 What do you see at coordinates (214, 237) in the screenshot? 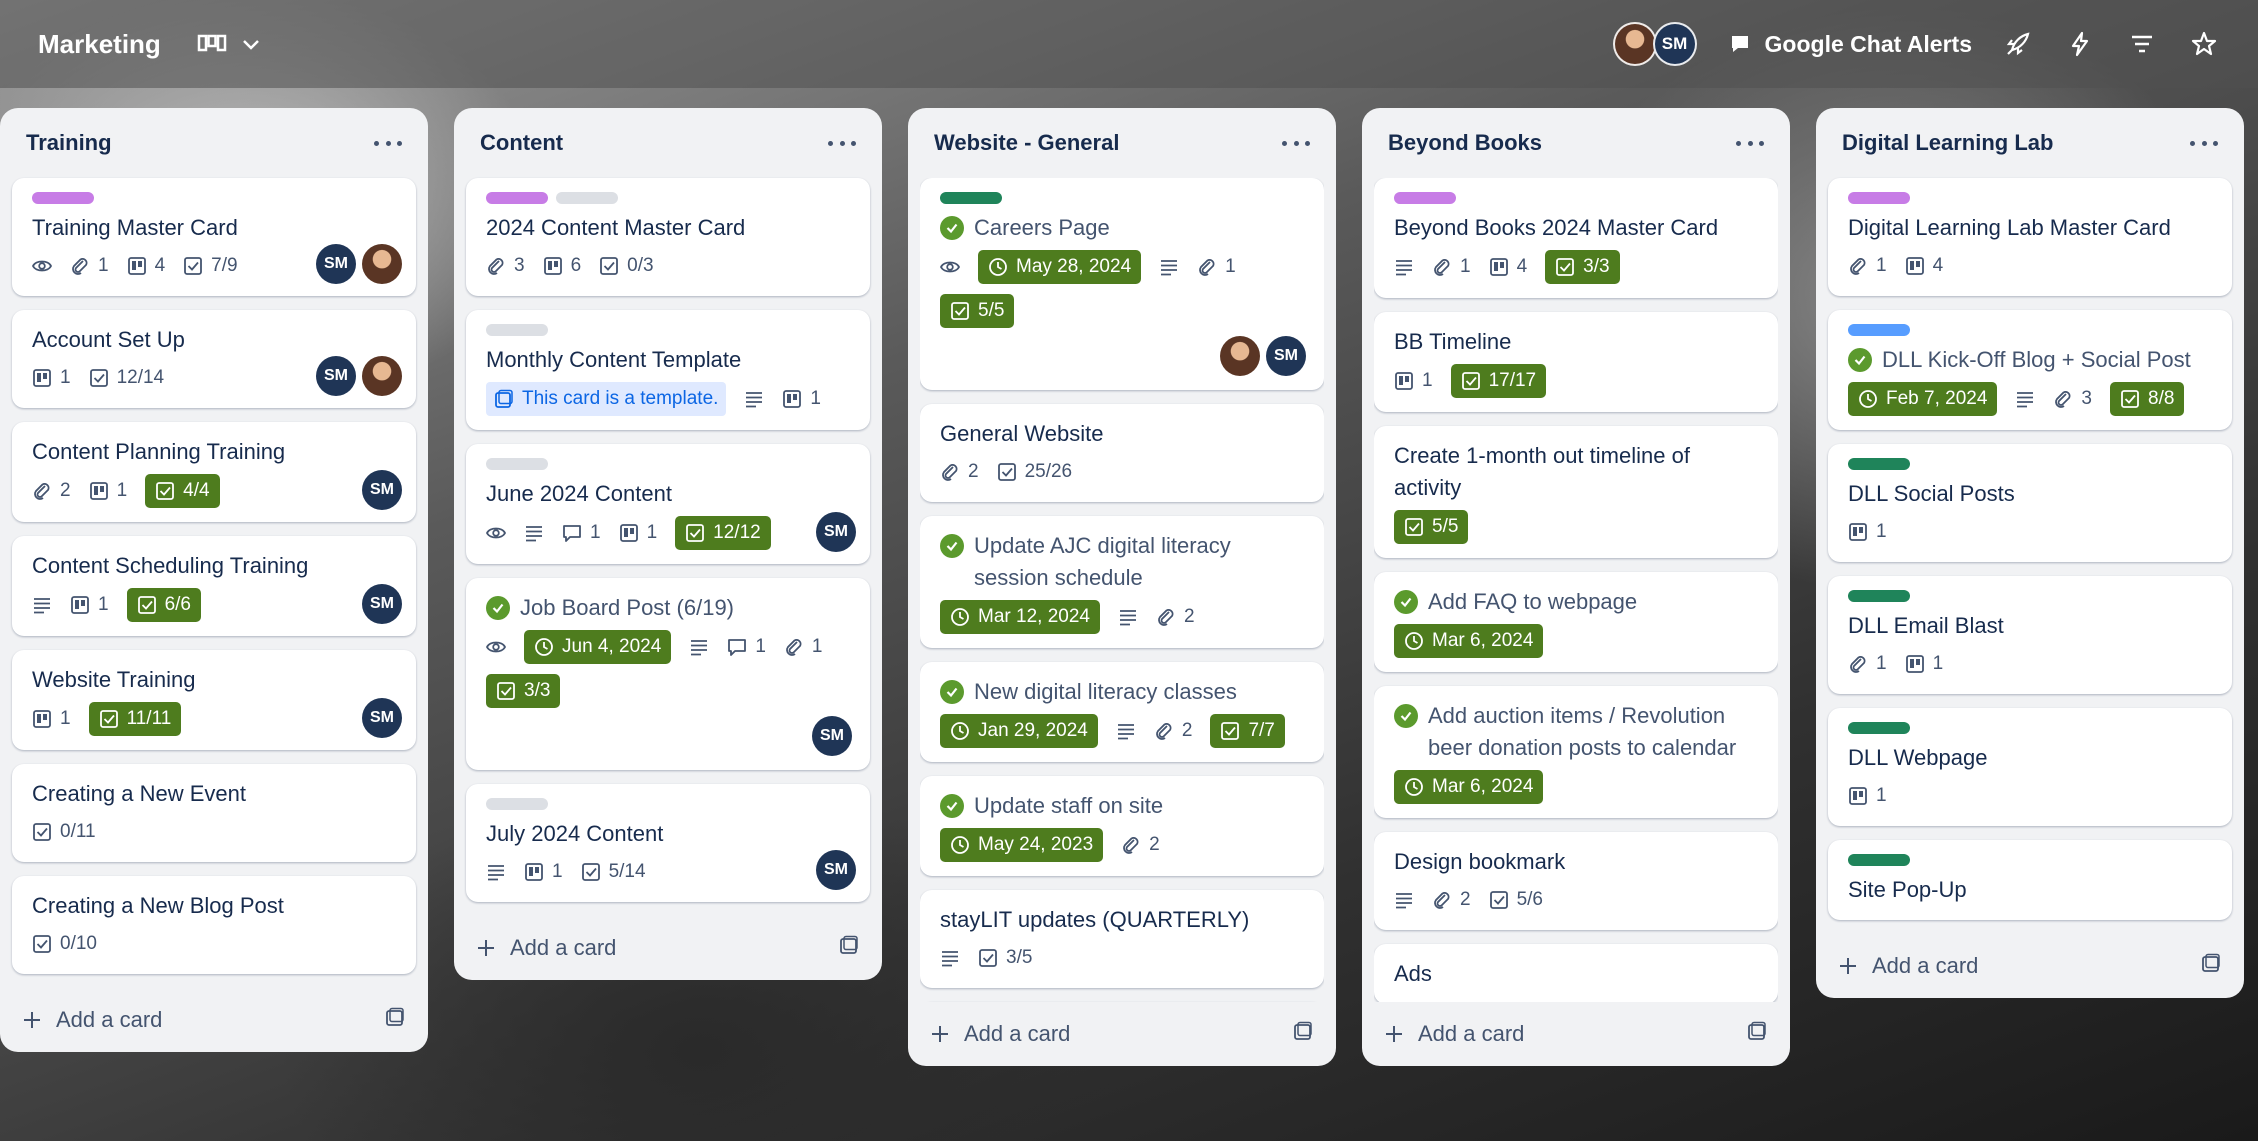
I see `card: Training Master Card 1 4 7/9 SM` at bounding box center [214, 237].